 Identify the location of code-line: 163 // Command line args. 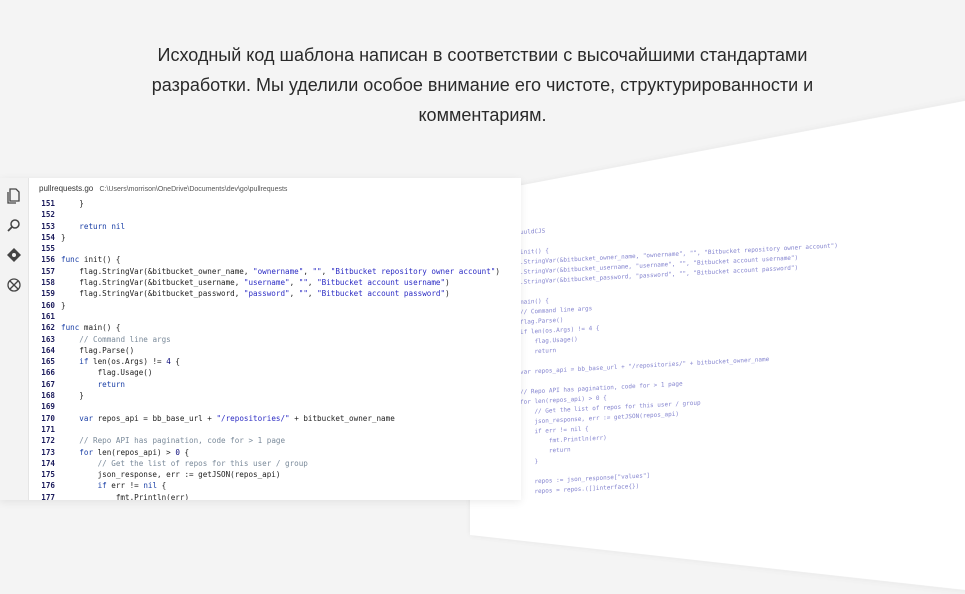
(275, 339).